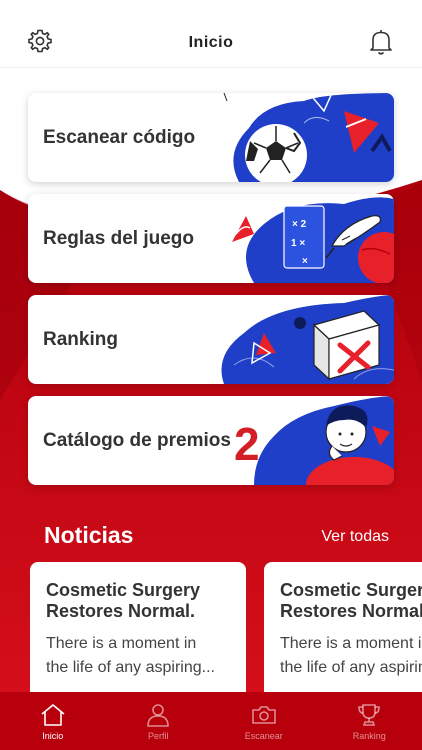  What do you see at coordinates (307, 339) in the screenshot?
I see `x-mark-box-illustration` at bounding box center [307, 339].